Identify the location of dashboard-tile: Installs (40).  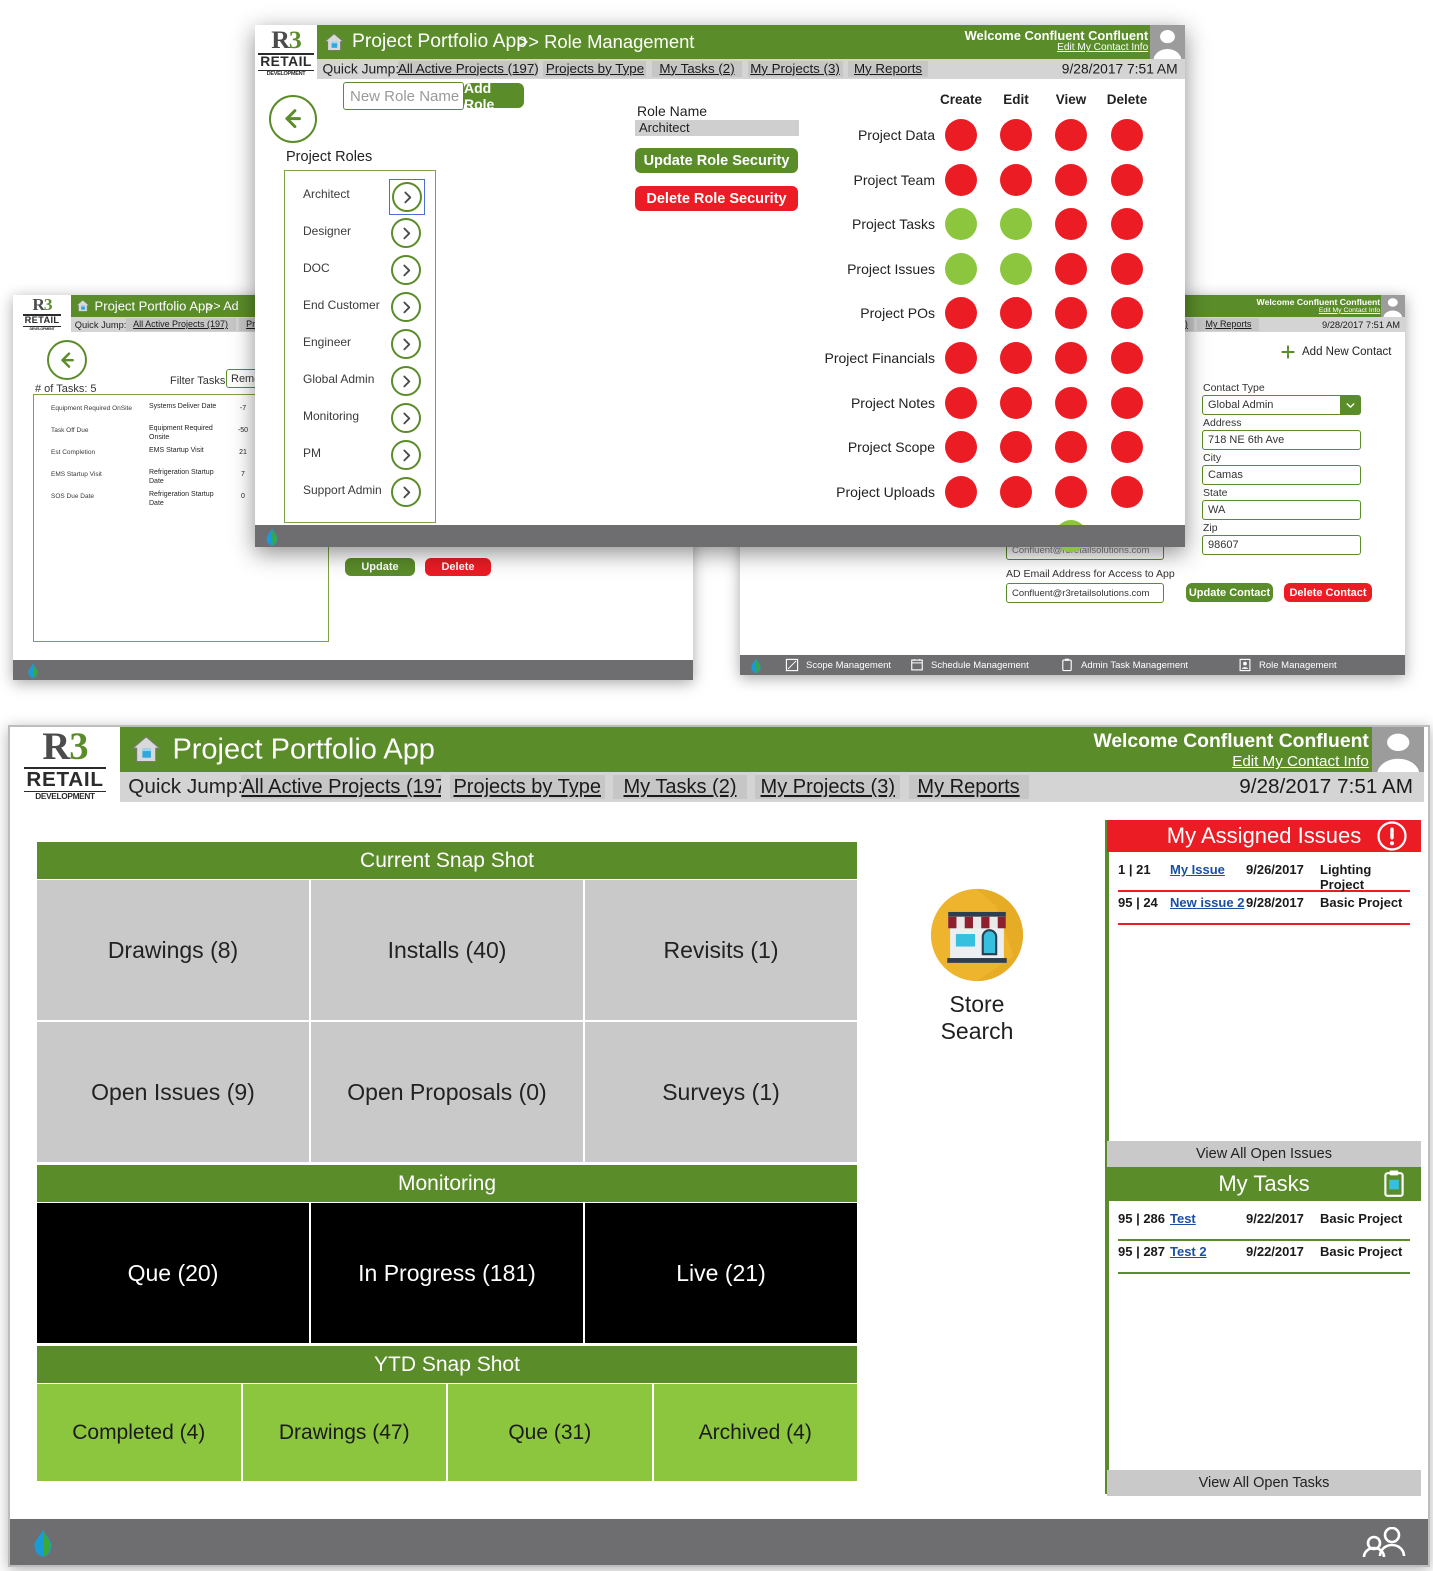
(447, 950).